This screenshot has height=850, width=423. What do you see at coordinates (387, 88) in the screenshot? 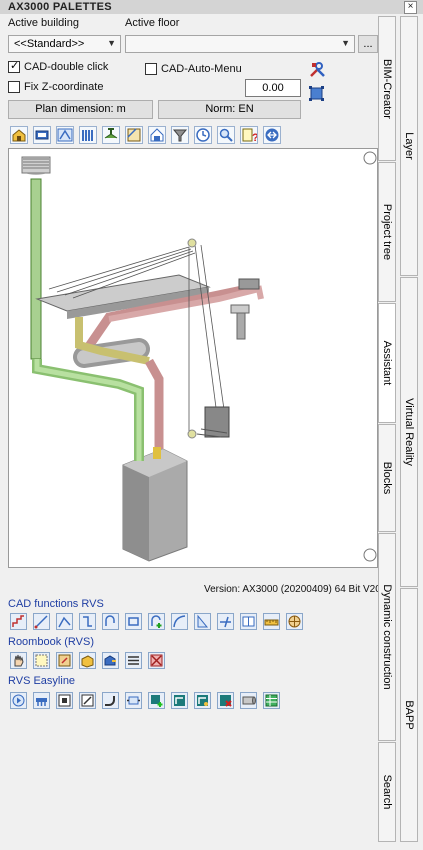
I see `tab-bim-creator: BIM-Creator` at bounding box center [387, 88].